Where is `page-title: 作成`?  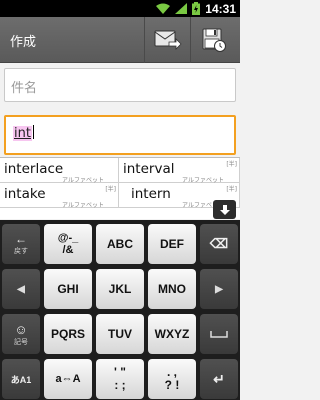
page-title: 作成 is located at coordinates (23, 42).